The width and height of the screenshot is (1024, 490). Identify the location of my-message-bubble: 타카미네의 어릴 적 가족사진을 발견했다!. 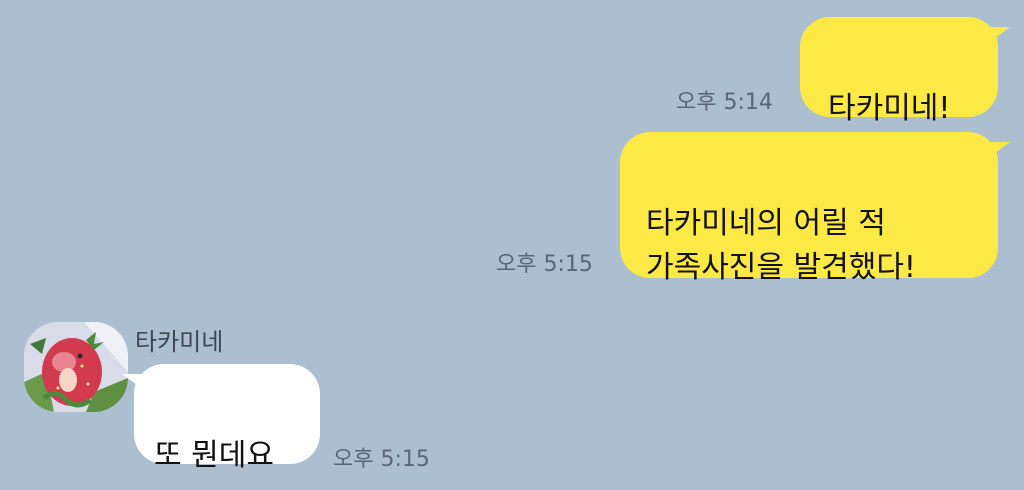
(815, 208).